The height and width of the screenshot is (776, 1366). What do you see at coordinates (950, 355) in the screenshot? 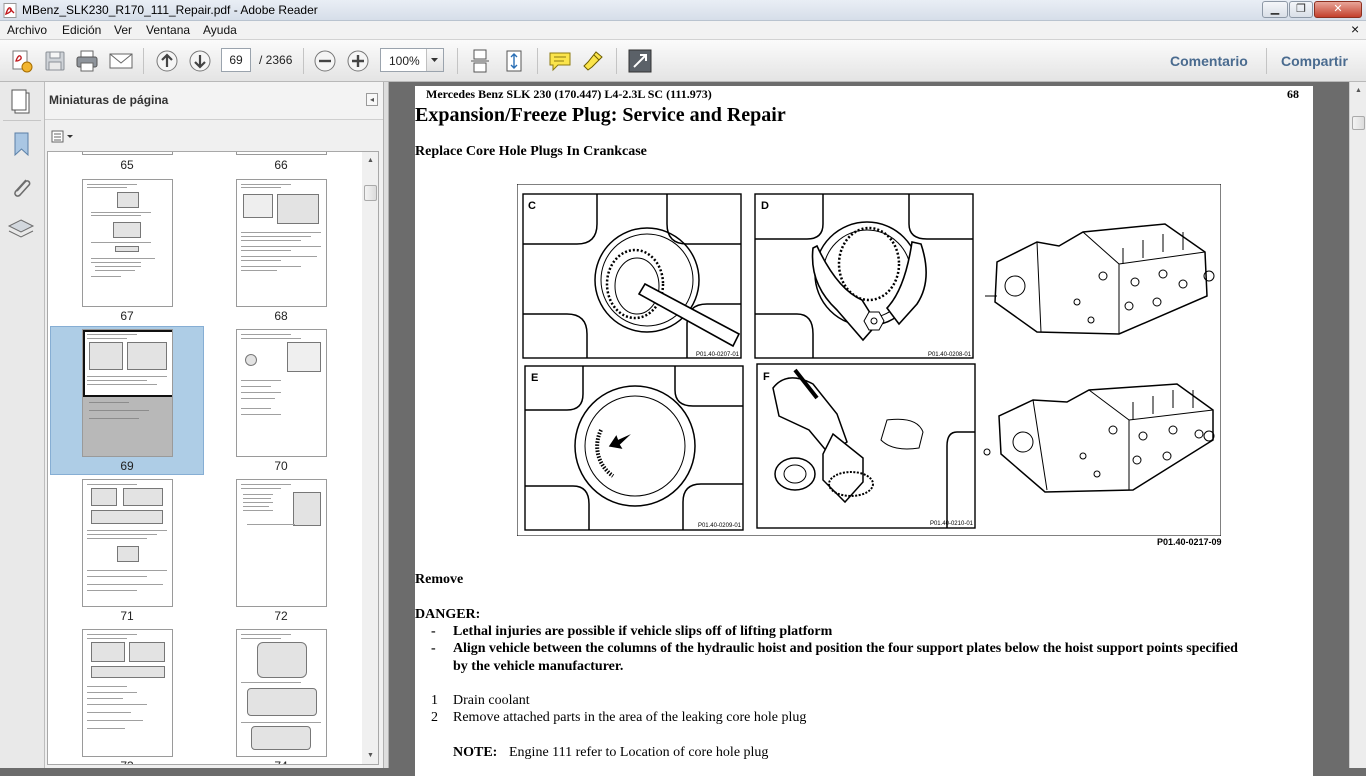
I see `panel-code-d: P01.40-0208-01` at bounding box center [950, 355].